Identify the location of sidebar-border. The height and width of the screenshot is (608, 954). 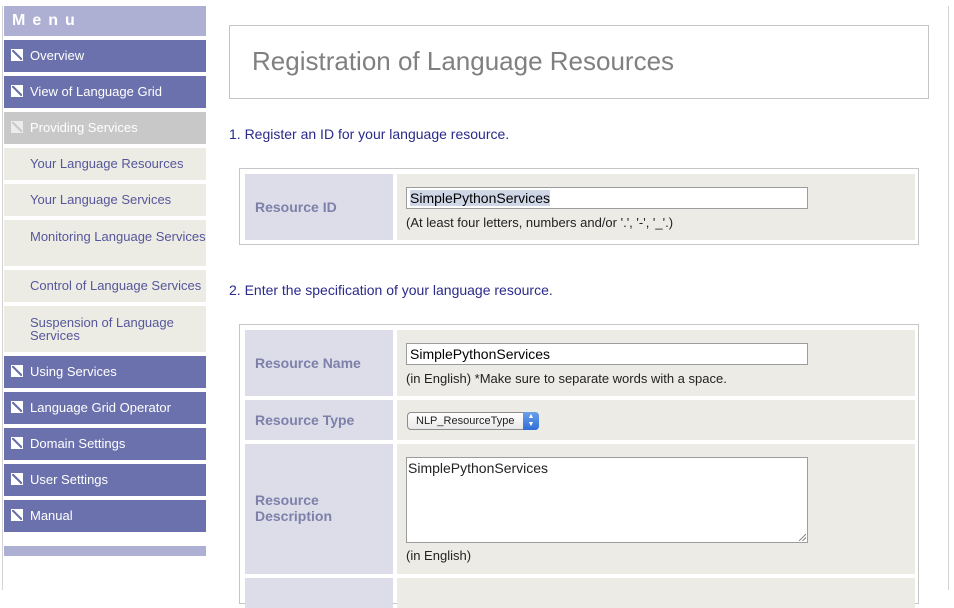
(2, 298).